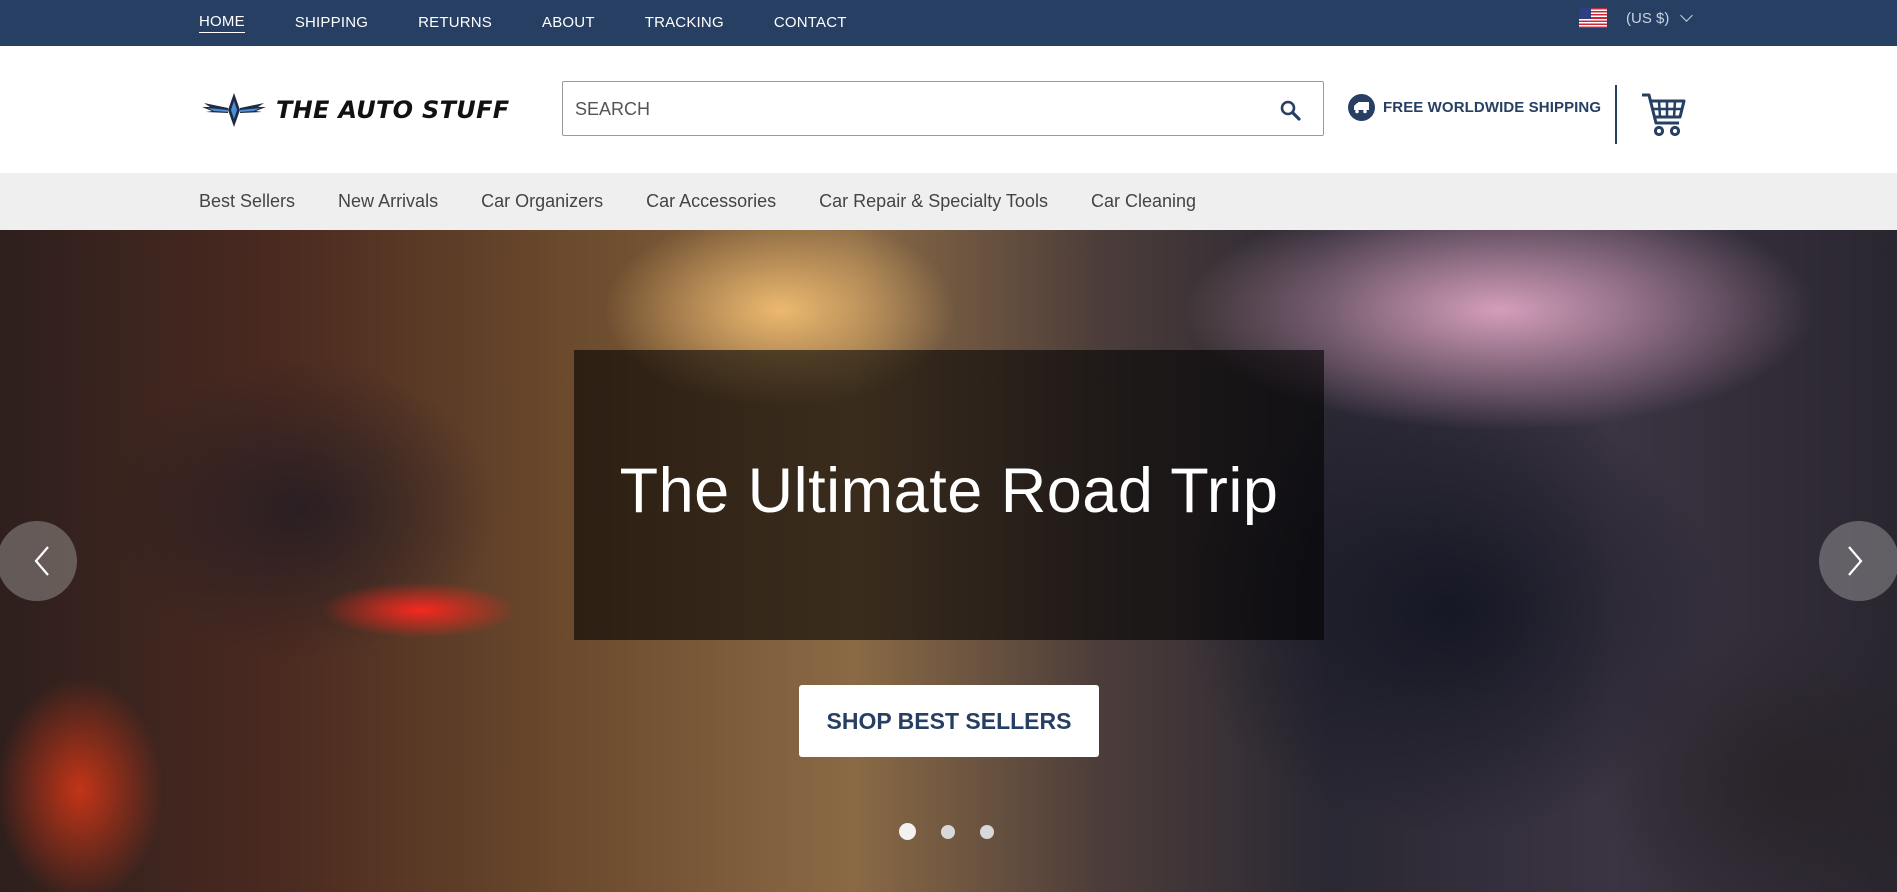  I want to click on search-input, so click(915, 109).